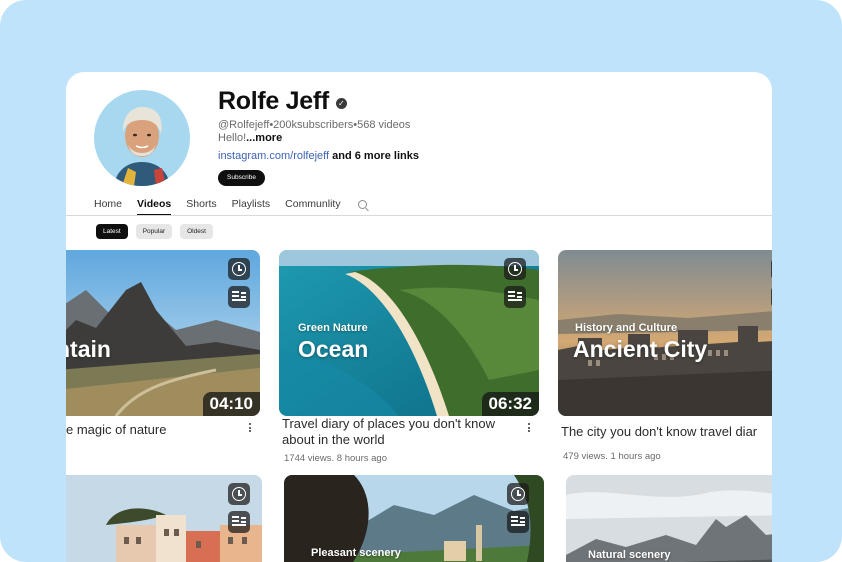 The image size is (842, 562). Describe the element at coordinates (629, 555) in the screenshot. I see `thumbnail-category: Natural scenery` at that location.